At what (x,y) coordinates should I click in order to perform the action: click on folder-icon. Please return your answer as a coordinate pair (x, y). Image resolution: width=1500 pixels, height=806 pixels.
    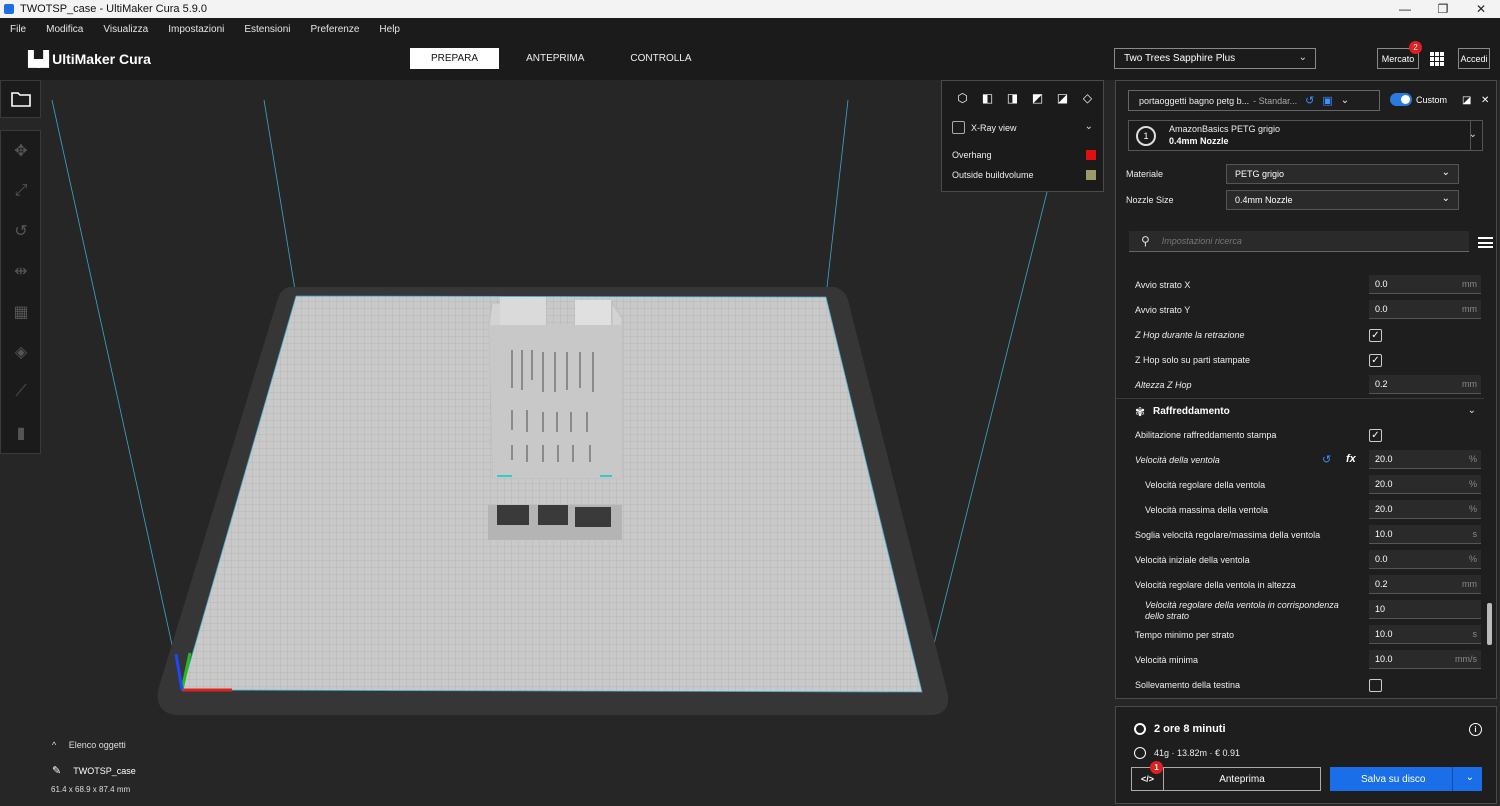
    Looking at the image, I should click on (20, 99).